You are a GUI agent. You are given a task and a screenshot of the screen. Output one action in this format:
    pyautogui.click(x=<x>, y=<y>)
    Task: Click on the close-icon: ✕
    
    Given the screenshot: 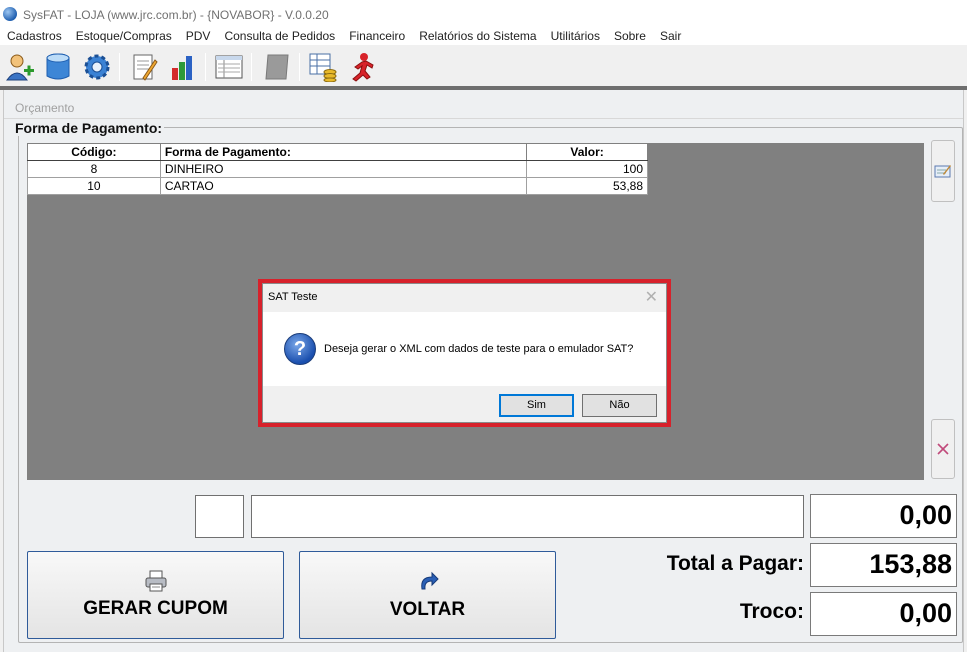 What is the action you would take?
    pyautogui.click(x=651, y=297)
    